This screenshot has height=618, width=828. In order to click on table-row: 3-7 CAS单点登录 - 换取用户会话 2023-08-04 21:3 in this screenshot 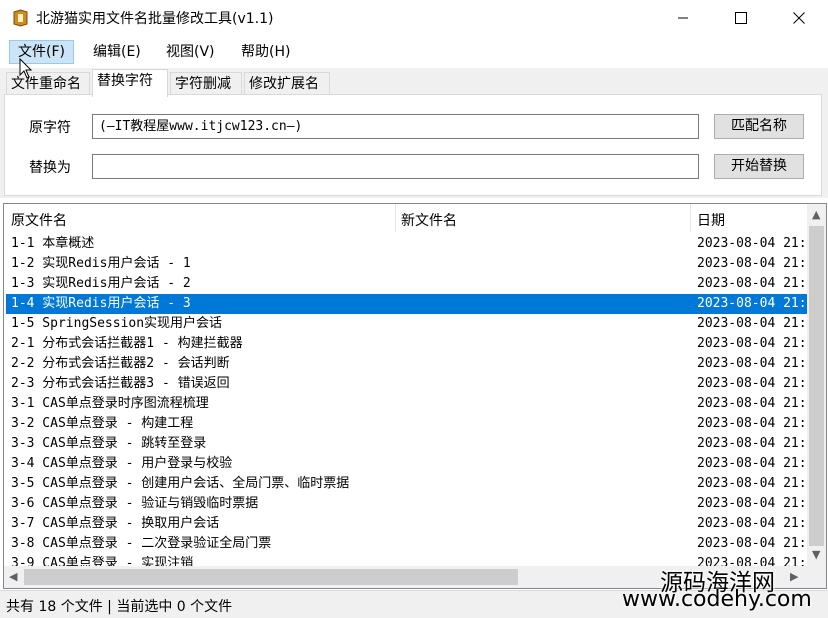, I will do `click(406, 524)`.